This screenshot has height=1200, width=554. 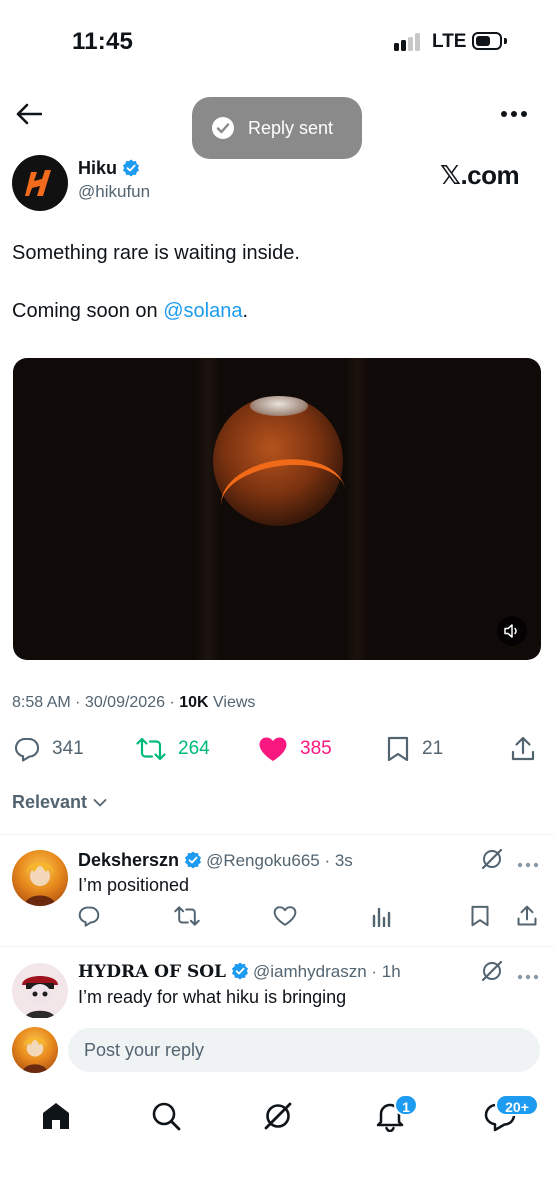 I want to click on reply-text: I’m ready for what hiku is bringing, so click(x=212, y=997).